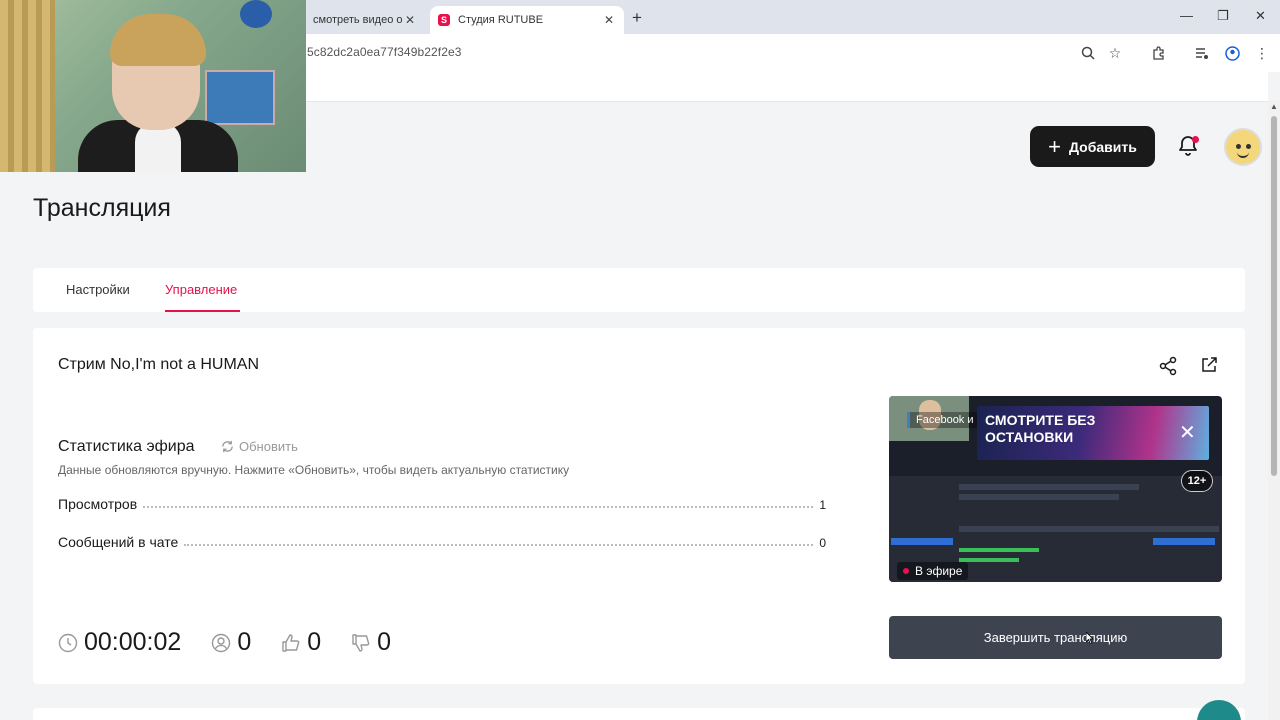 This screenshot has width=1280, height=720. What do you see at coordinates (384, 52) in the screenshot?
I see `url-text: 5c82dc2a0ea77f349b22f2e3` at bounding box center [384, 52].